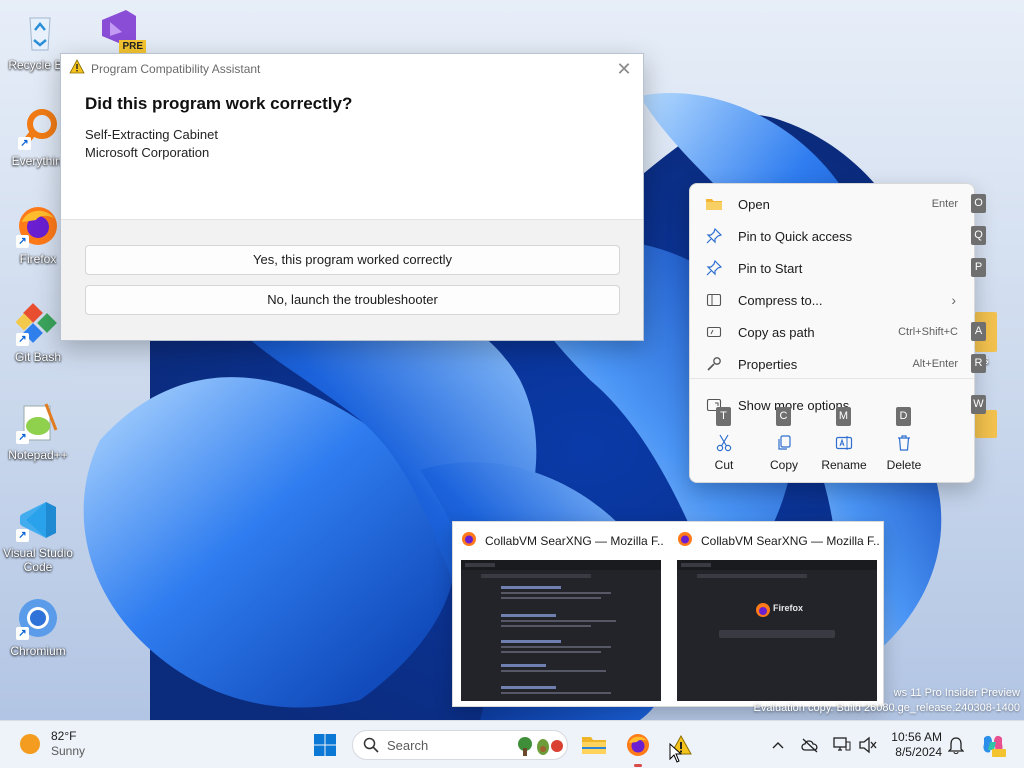 The height and width of the screenshot is (768, 1024). I want to click on tray-network, so click(842, 745).